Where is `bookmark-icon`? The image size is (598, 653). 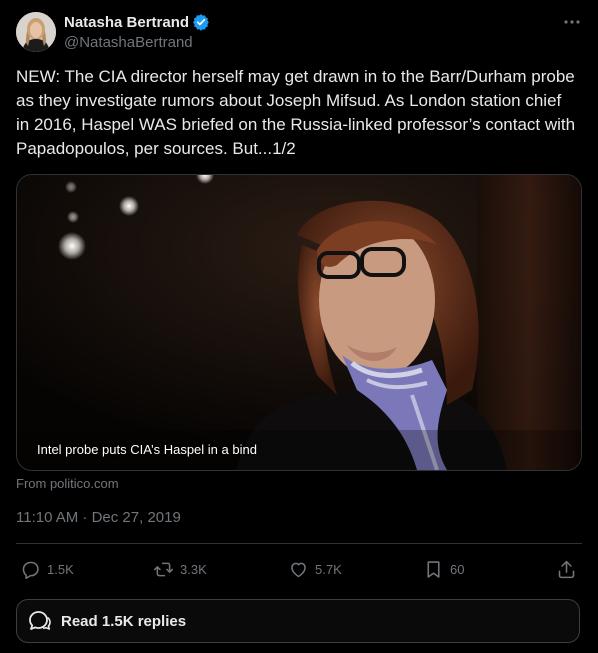 bookmark-icon is located at coordinates (433, 569).